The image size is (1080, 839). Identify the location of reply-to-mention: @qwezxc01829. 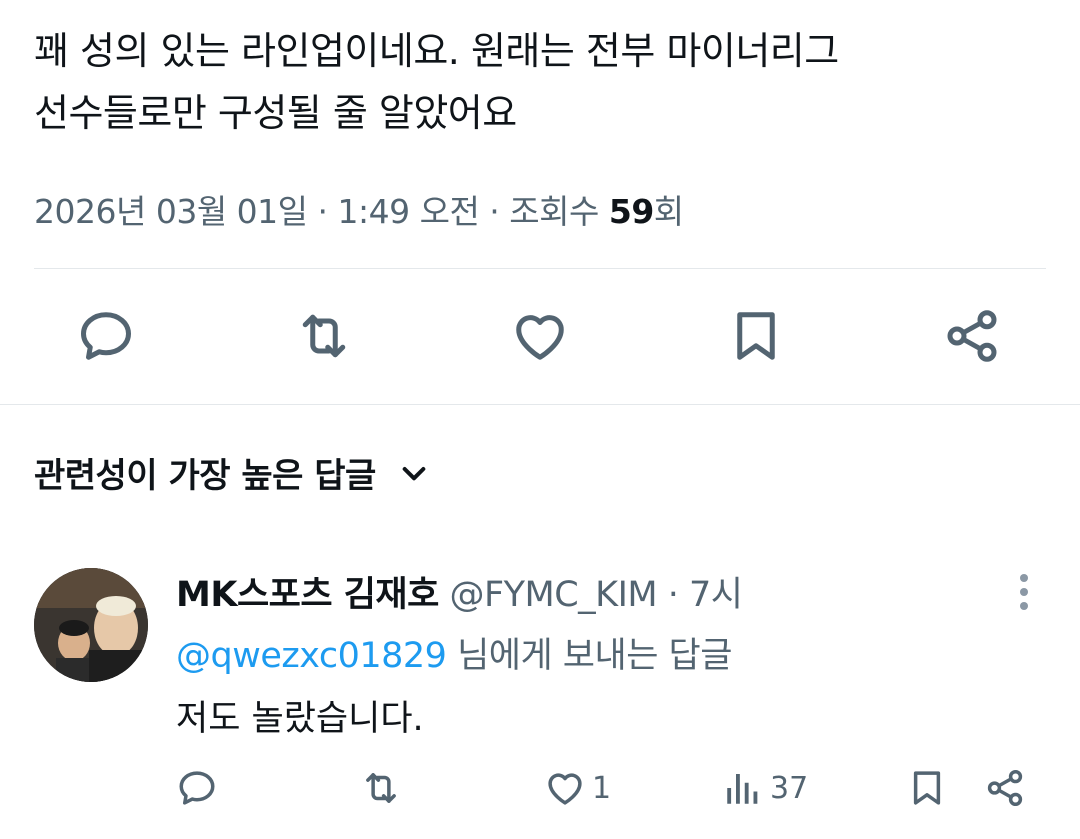
(311, 656).